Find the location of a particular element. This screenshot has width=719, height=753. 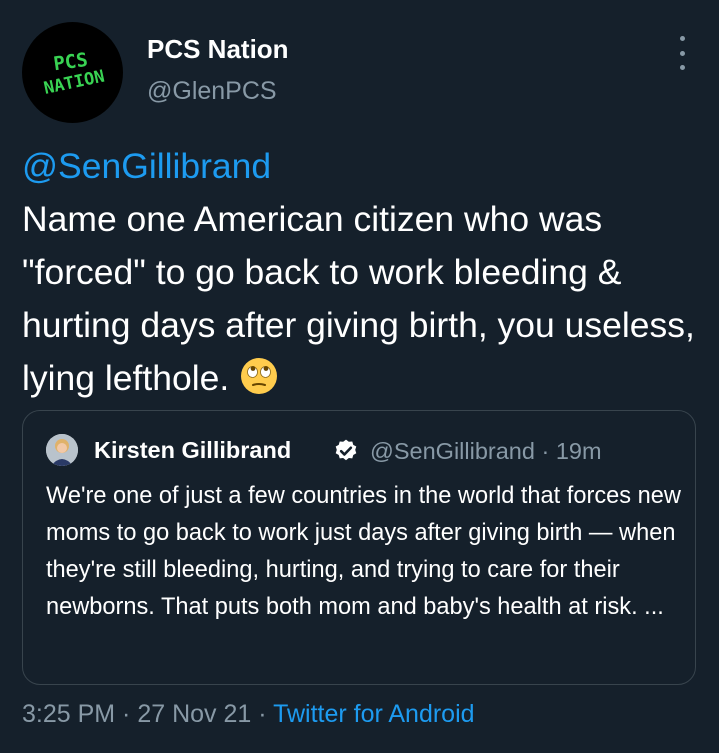

pcs-nation-logo: PCS NATION is located at coordinates (74, 74).